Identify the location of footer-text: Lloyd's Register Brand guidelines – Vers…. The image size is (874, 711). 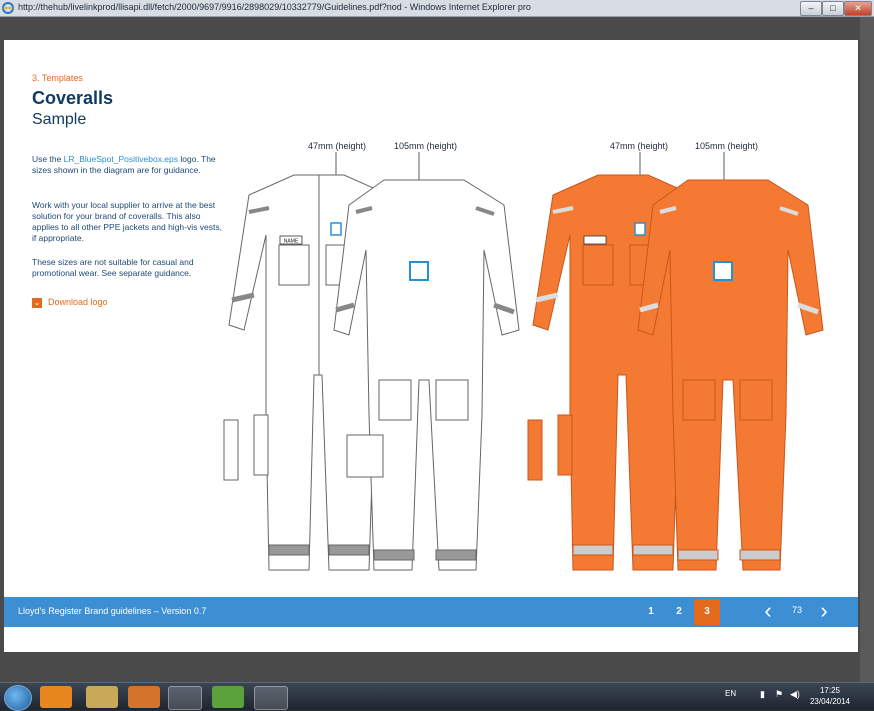
(112, 611).